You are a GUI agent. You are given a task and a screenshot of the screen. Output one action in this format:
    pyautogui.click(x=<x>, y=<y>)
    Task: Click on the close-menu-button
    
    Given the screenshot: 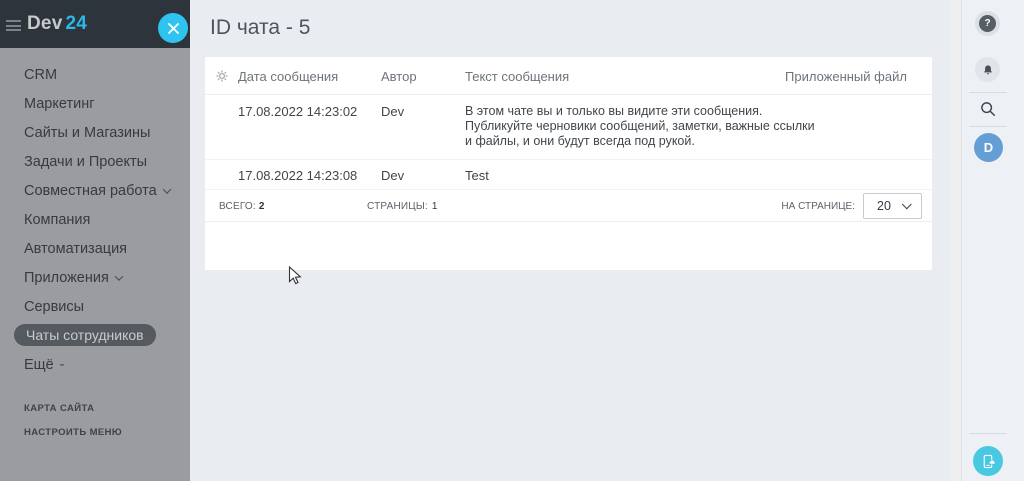 What is the action you would take?
    pyautogui.click(x=173, y=28)
    